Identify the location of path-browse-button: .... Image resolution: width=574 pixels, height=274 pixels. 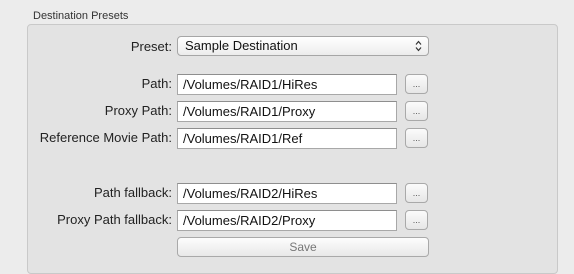
(416, 84).